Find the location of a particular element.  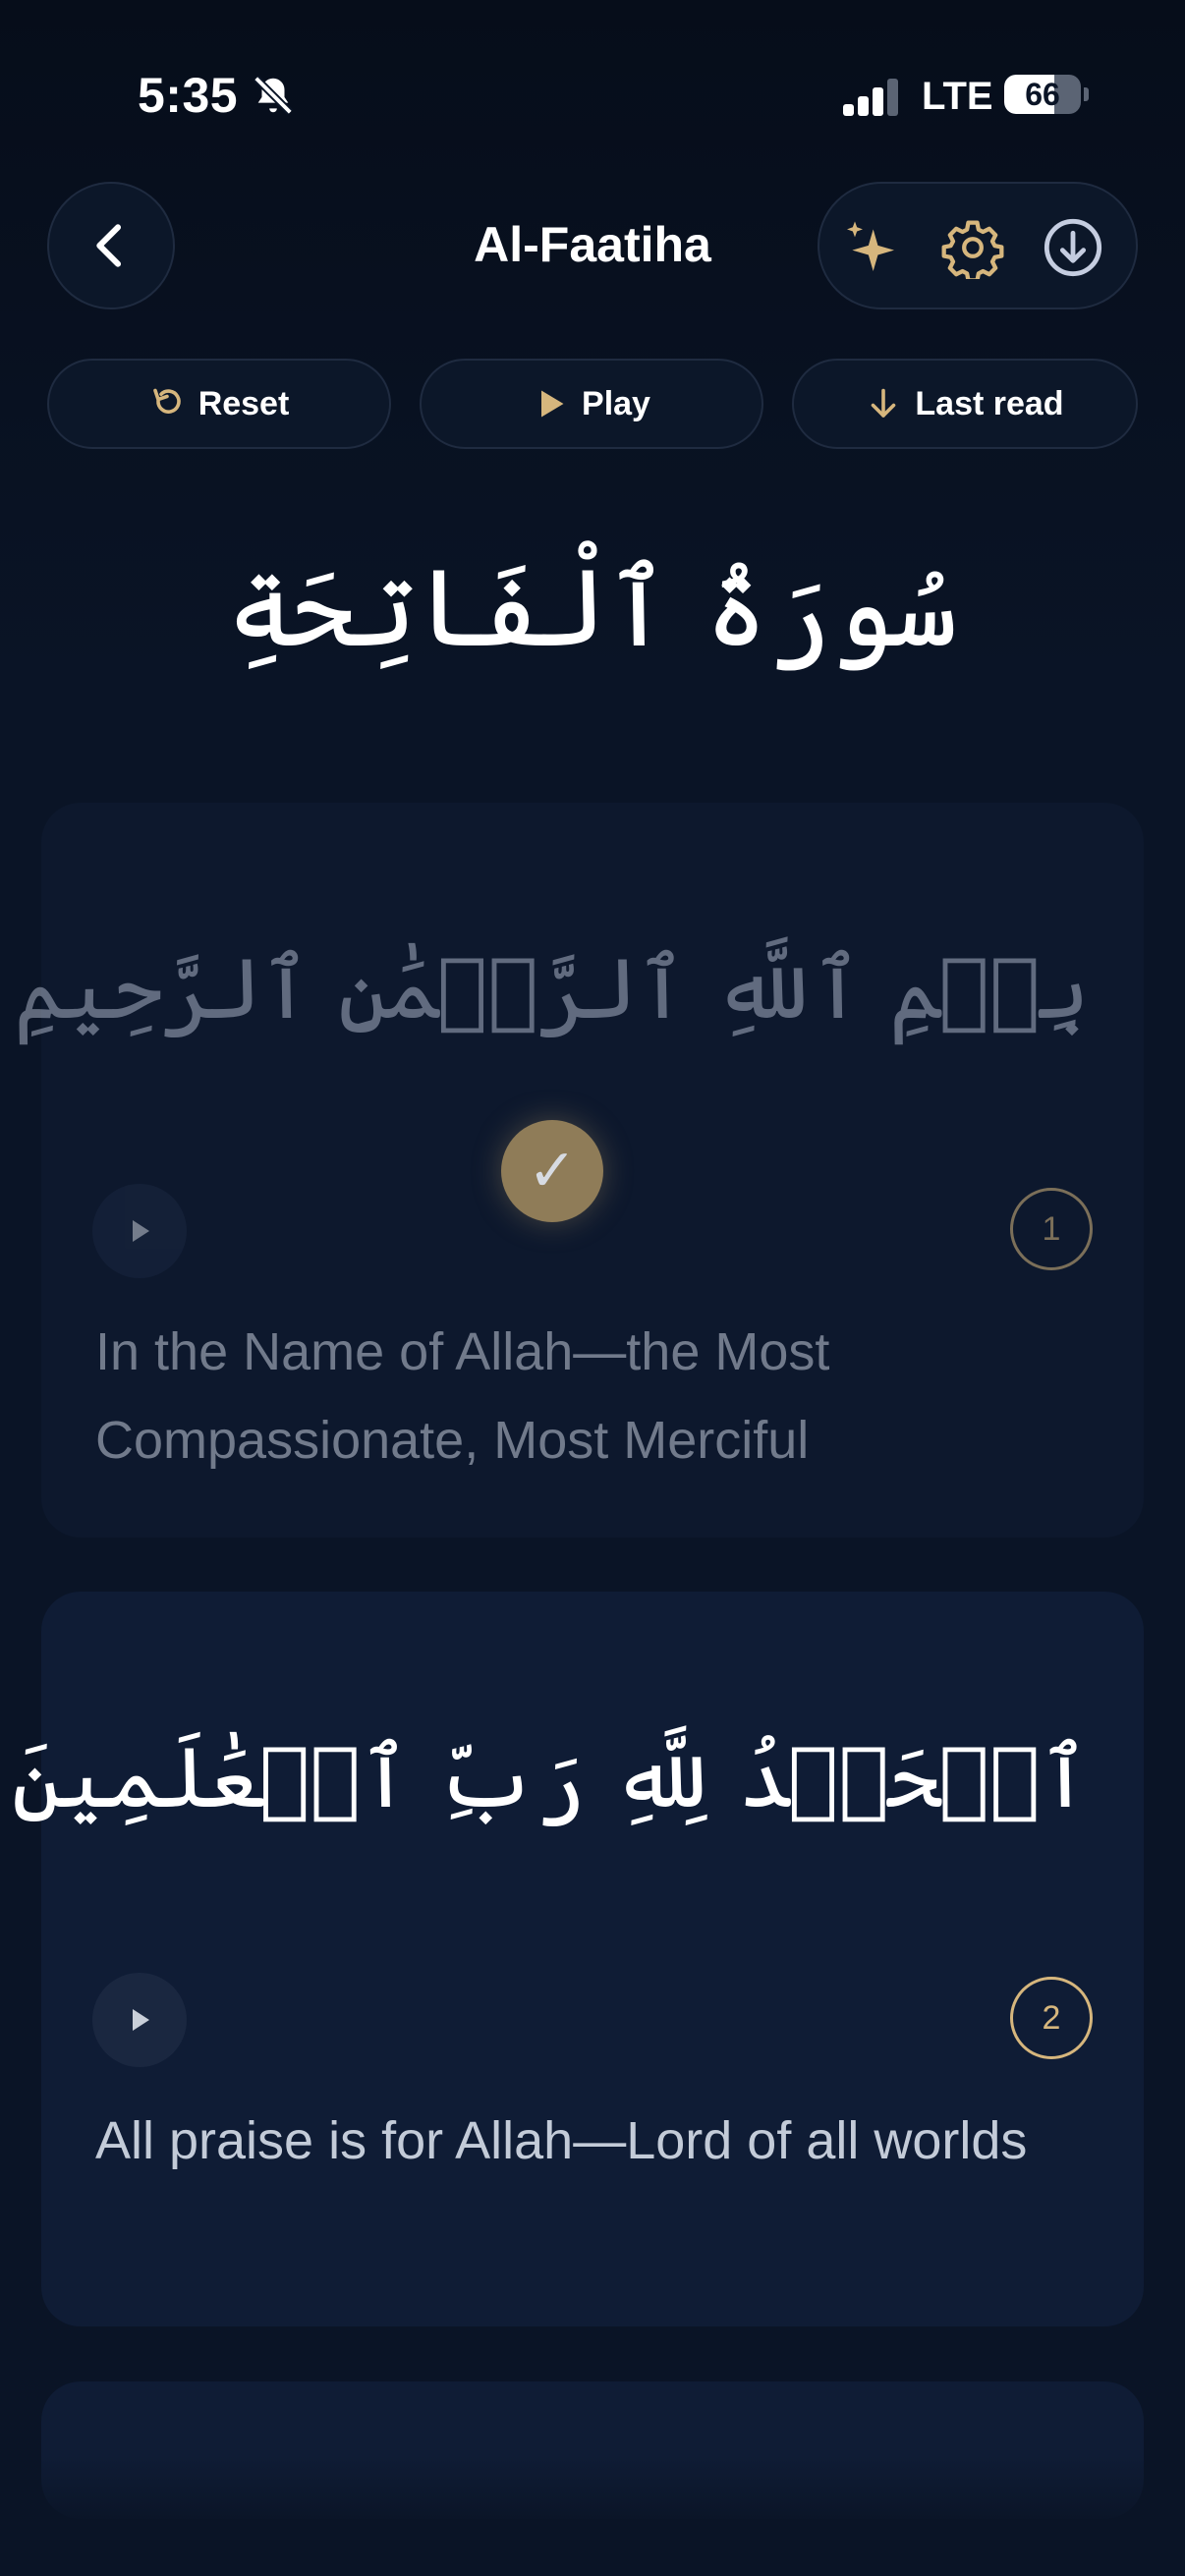

download-circle-icon is located at coordinates (1073, 247).